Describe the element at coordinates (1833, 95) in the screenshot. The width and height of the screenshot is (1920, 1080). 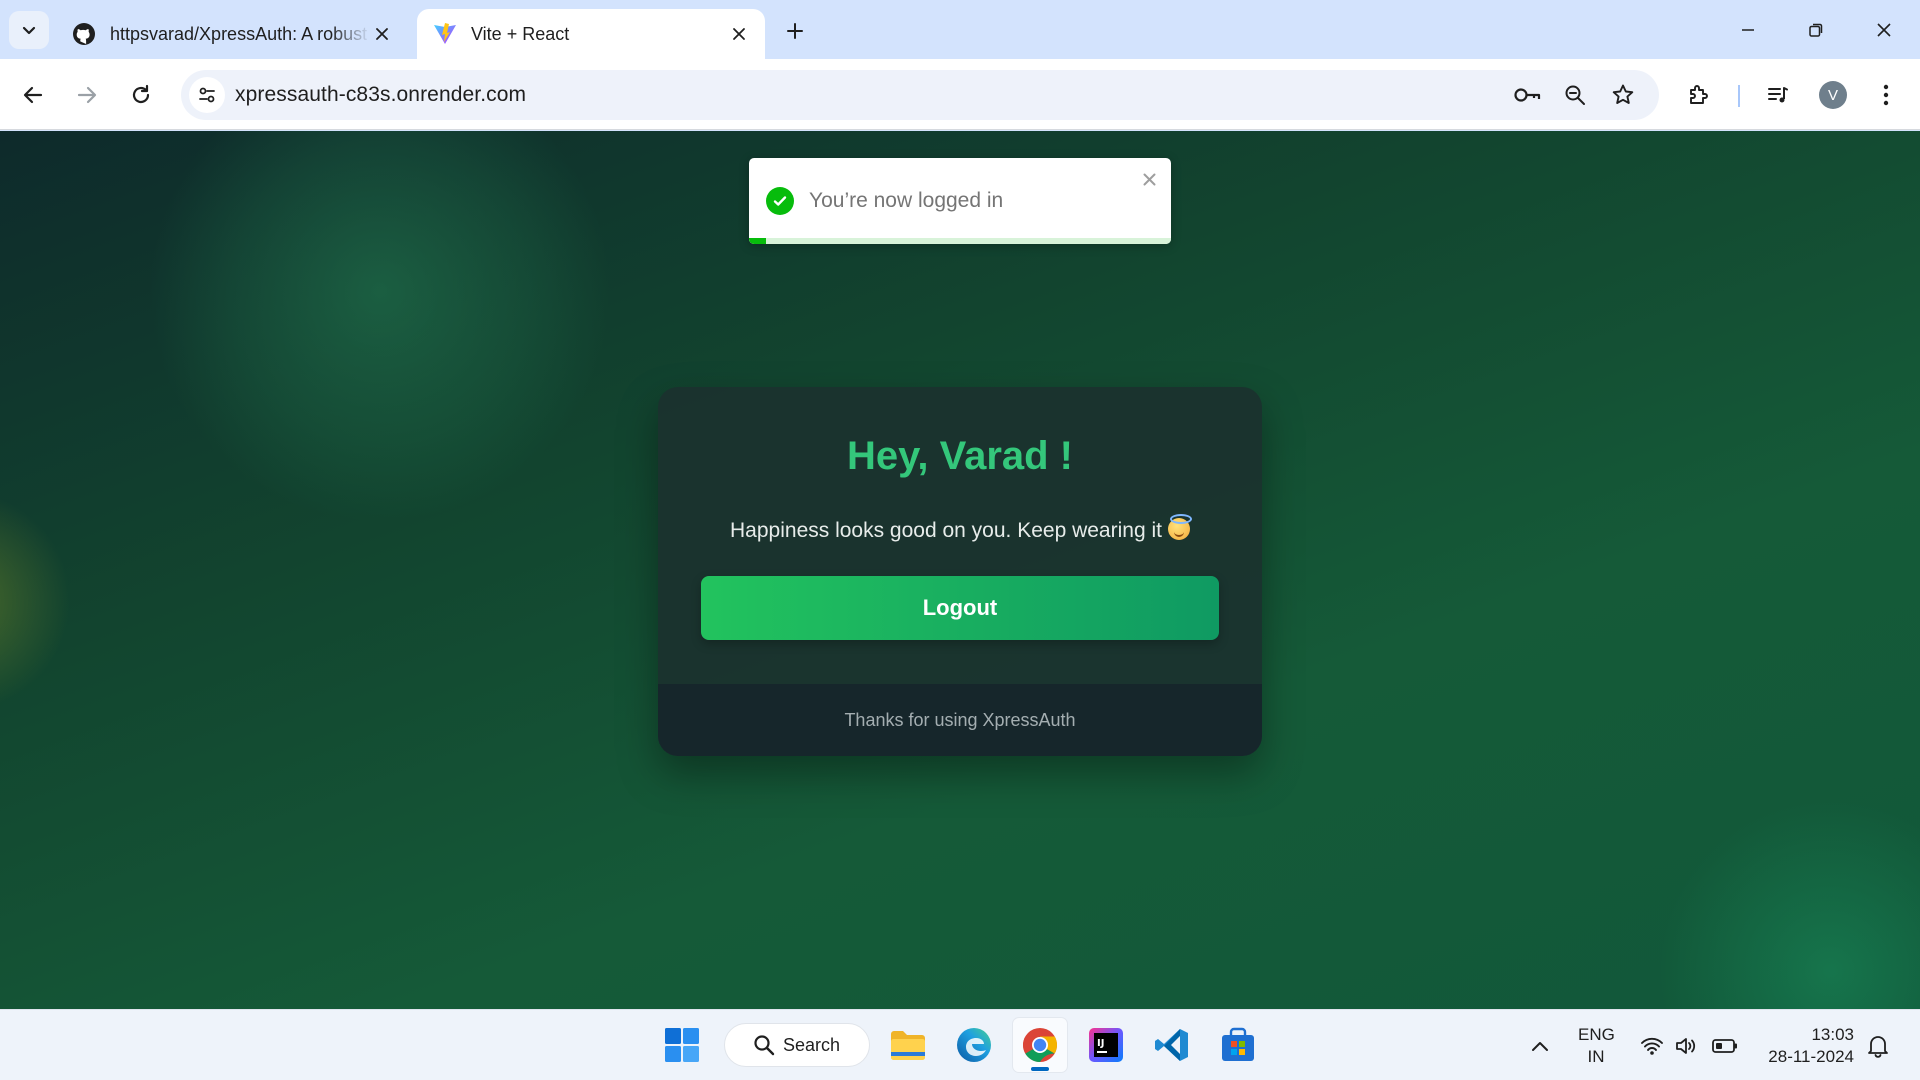
I see `profile-avatar: V` at that location.